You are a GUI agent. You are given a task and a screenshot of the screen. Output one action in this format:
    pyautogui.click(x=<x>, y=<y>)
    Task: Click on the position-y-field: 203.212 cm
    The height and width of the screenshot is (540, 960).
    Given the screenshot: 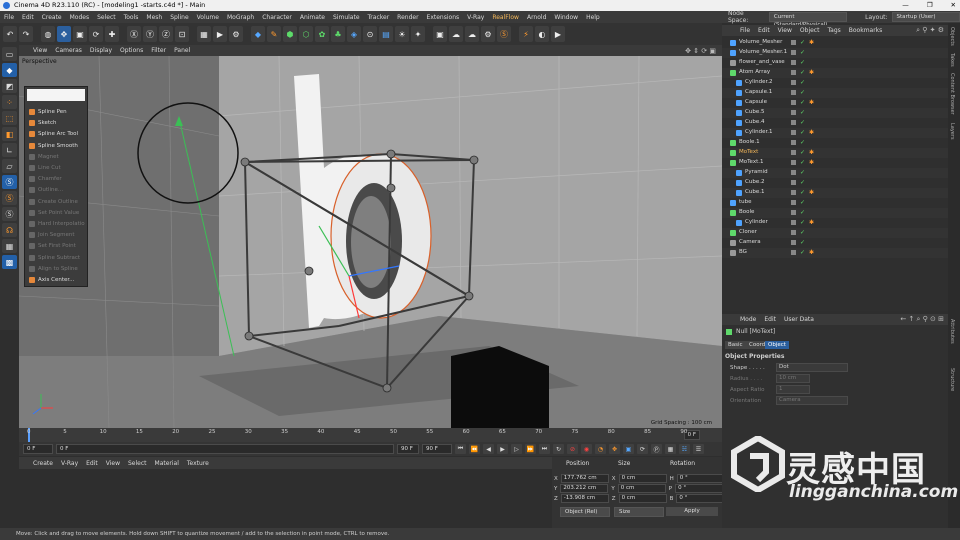 What is the action you would take?
    pyautogui.click(x=584, y=488)
    